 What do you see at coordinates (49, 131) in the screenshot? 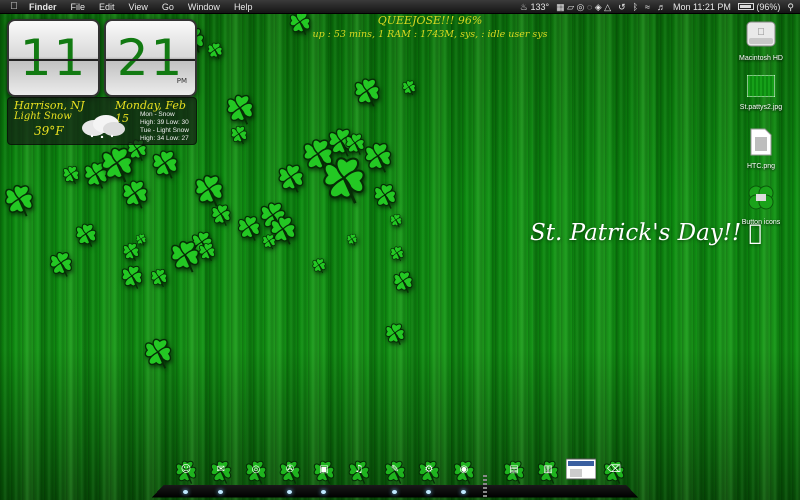
I see `weather-temp: 39°F` at bounding box center [49, 131].